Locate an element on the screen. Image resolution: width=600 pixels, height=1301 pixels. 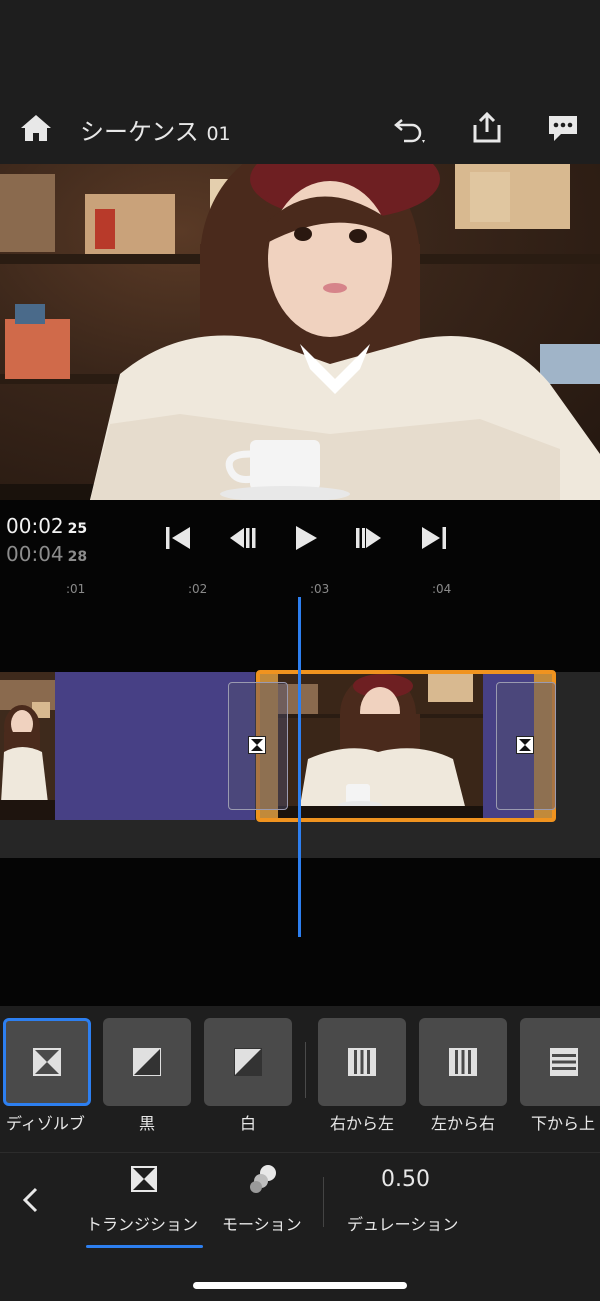
transition-left-to-right is located at coordinates (463, 1062).